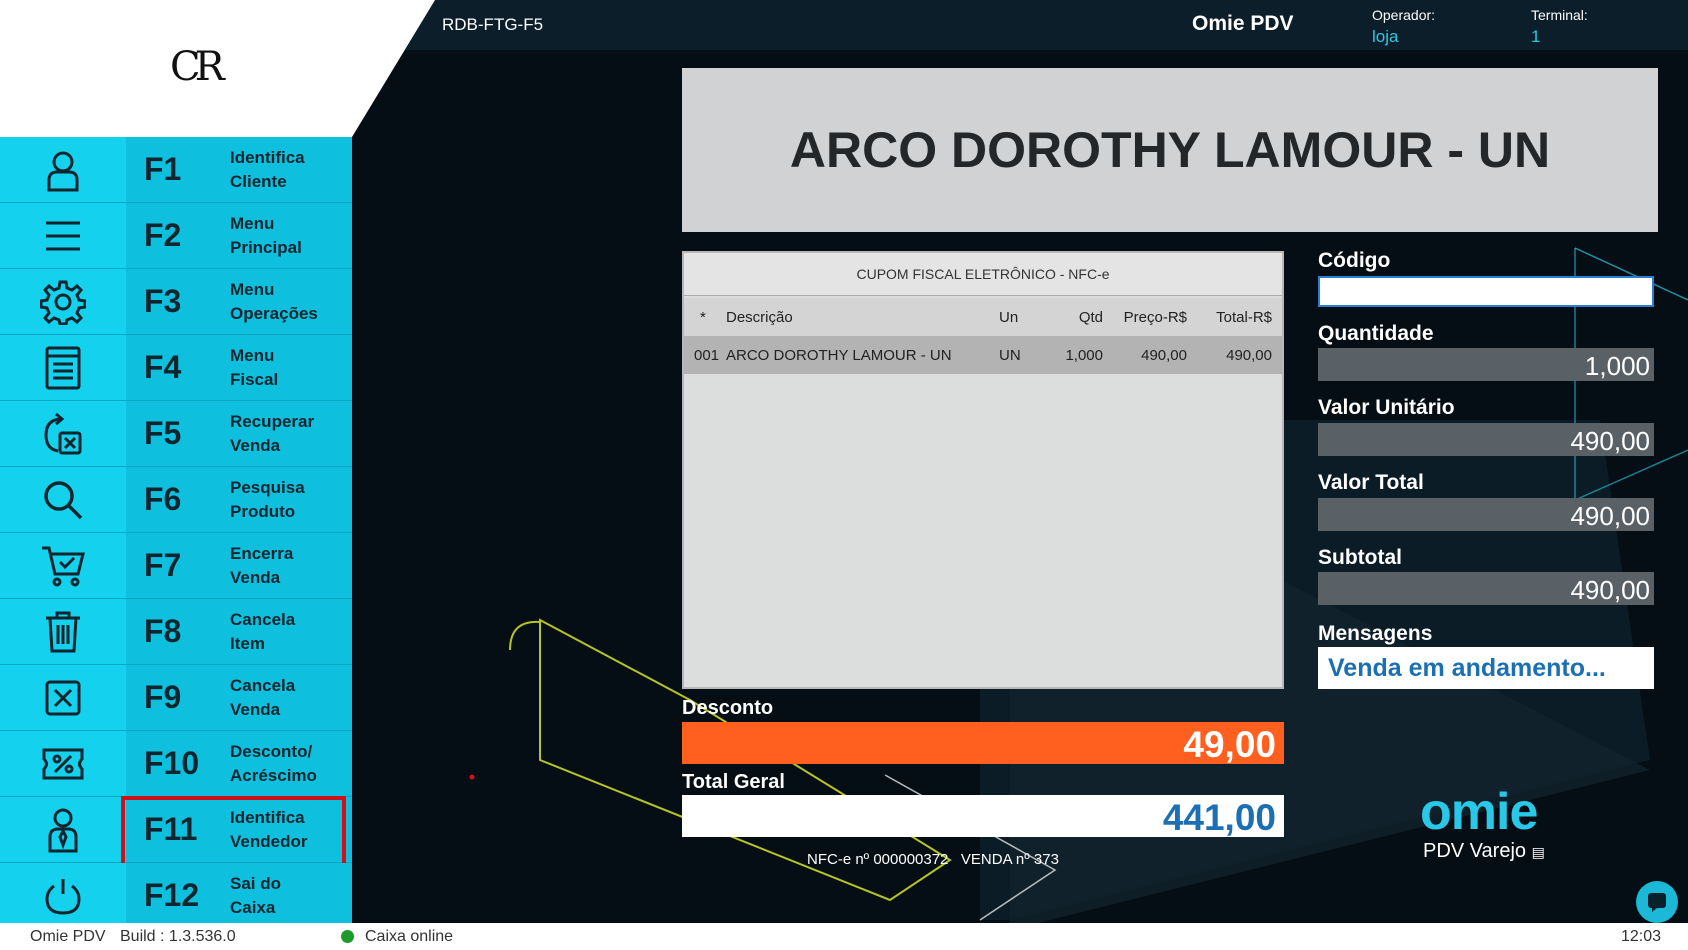 This screenshot has width=1688, height=950. Describe the element at coordinates (178, 936) in the screenshot. I see `status-build: Build : 1.3.536.0` at that location.